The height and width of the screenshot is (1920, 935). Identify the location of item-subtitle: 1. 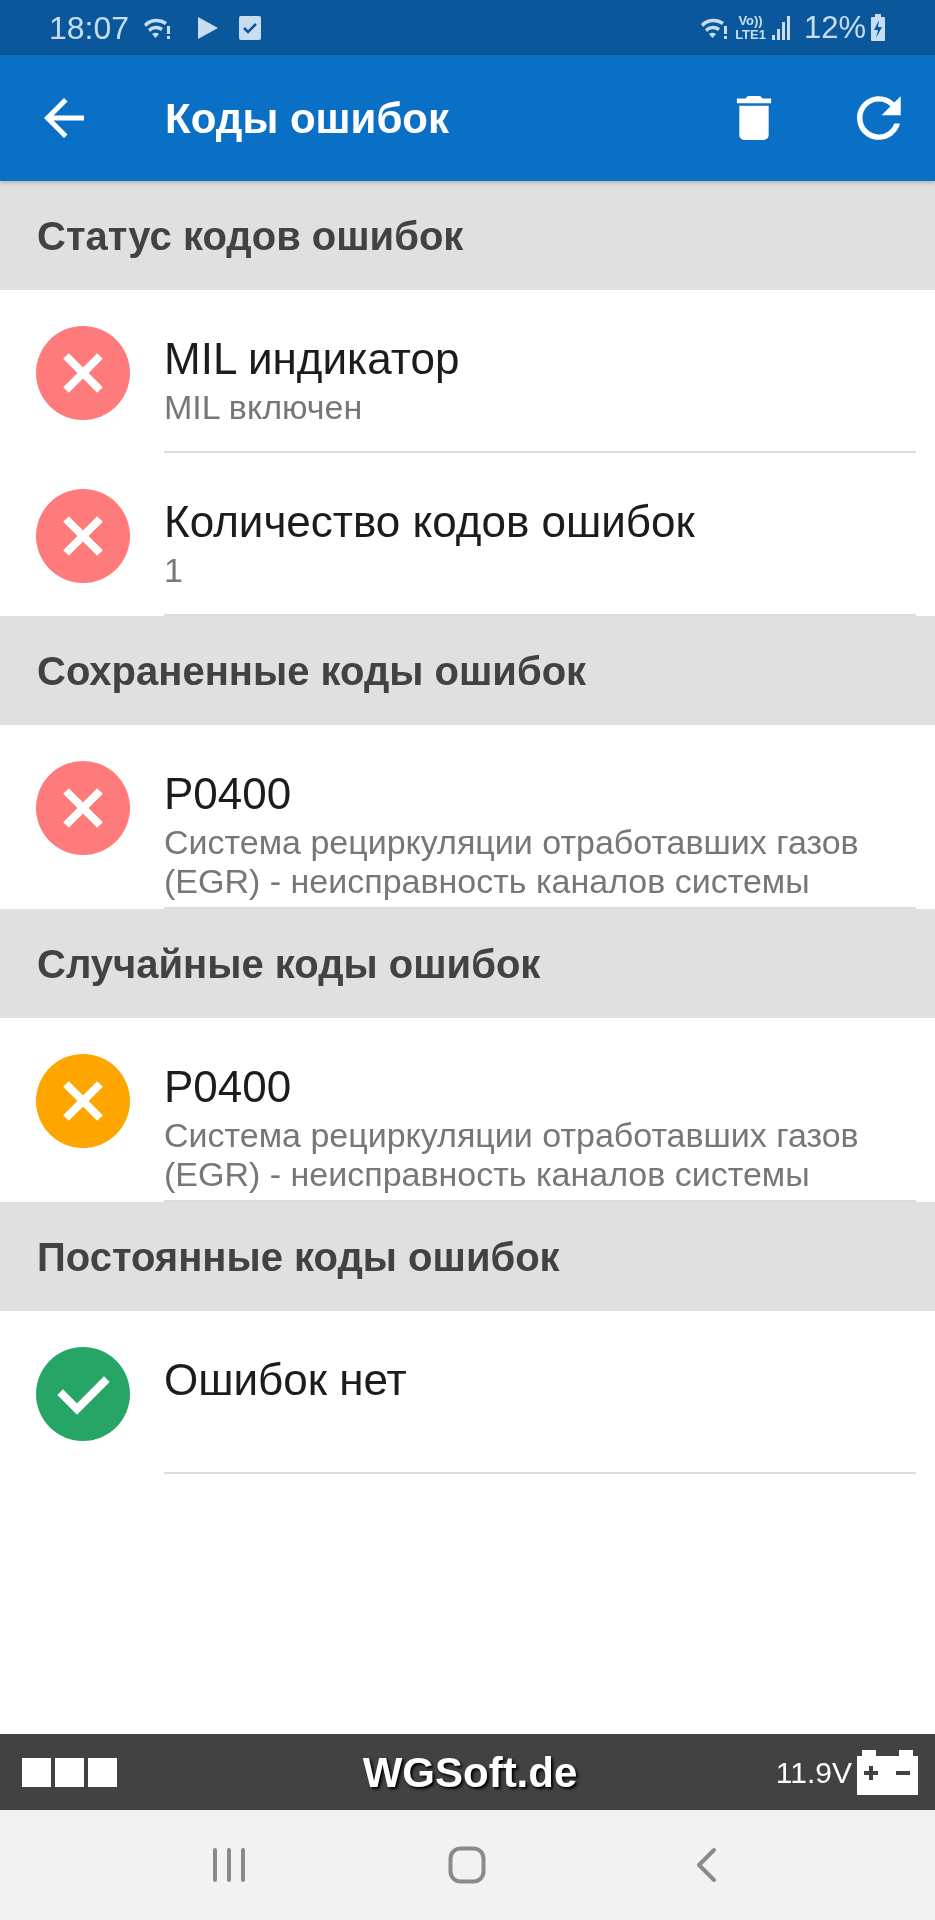
(174, 570).